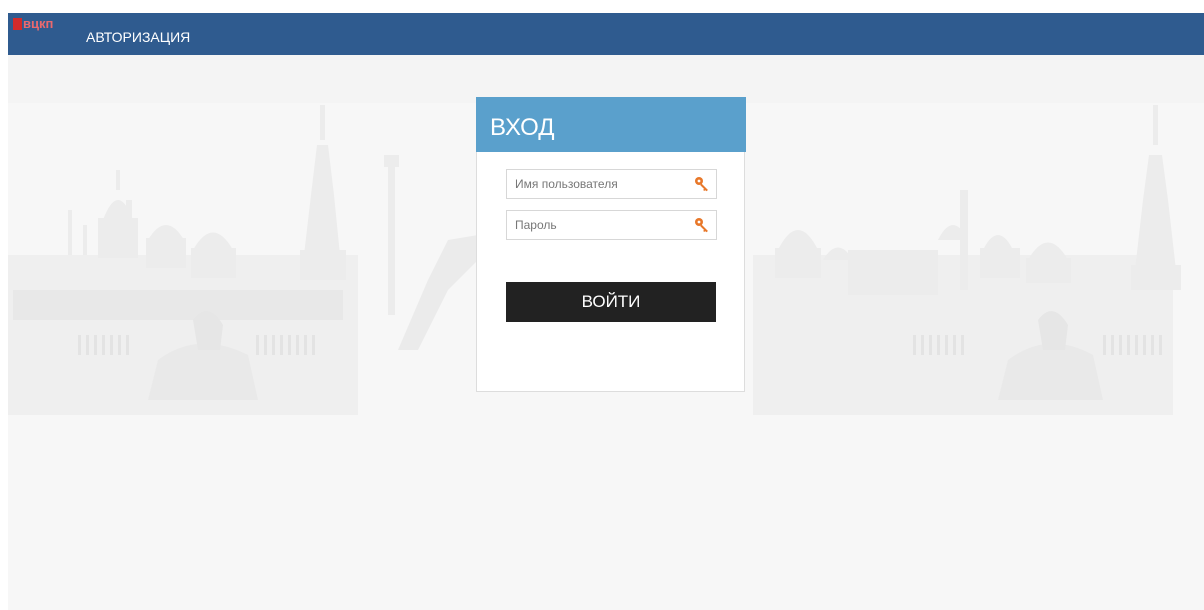 The height and width of the screenshot is (610, 1204). What do you see at coordinates (611, 124) in the screenshot?
I see `login-panel-header: ВХОД` at bounding box center [611, 124].